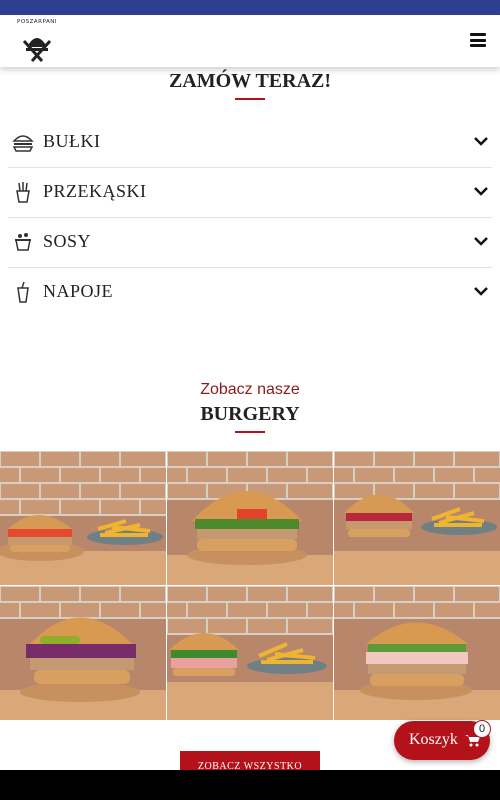 Image resolution: width=500 pixels, height=800 pixels. Describe the element at coordinates (67, 241) in the screenshot. I see `menu-item-label: SOSY` at that location.